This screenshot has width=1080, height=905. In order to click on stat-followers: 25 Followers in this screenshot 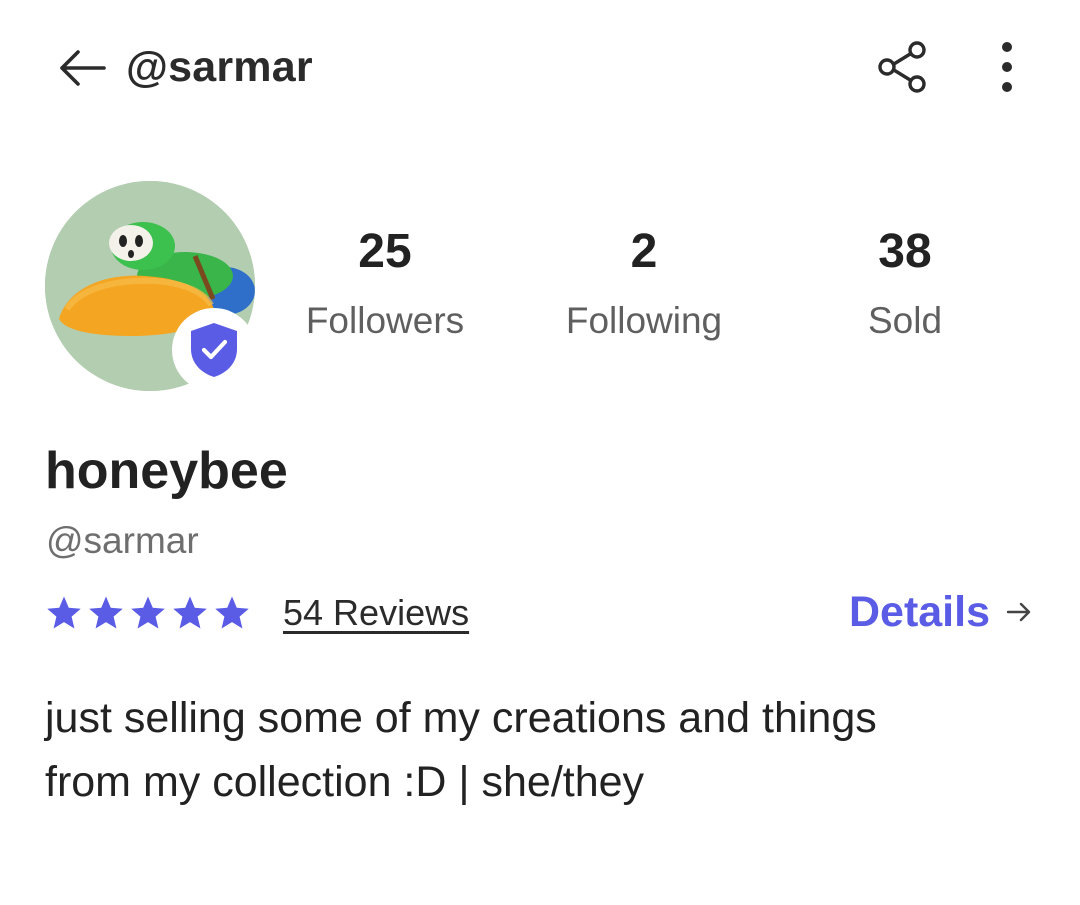, I will do `click(385, 283)`.